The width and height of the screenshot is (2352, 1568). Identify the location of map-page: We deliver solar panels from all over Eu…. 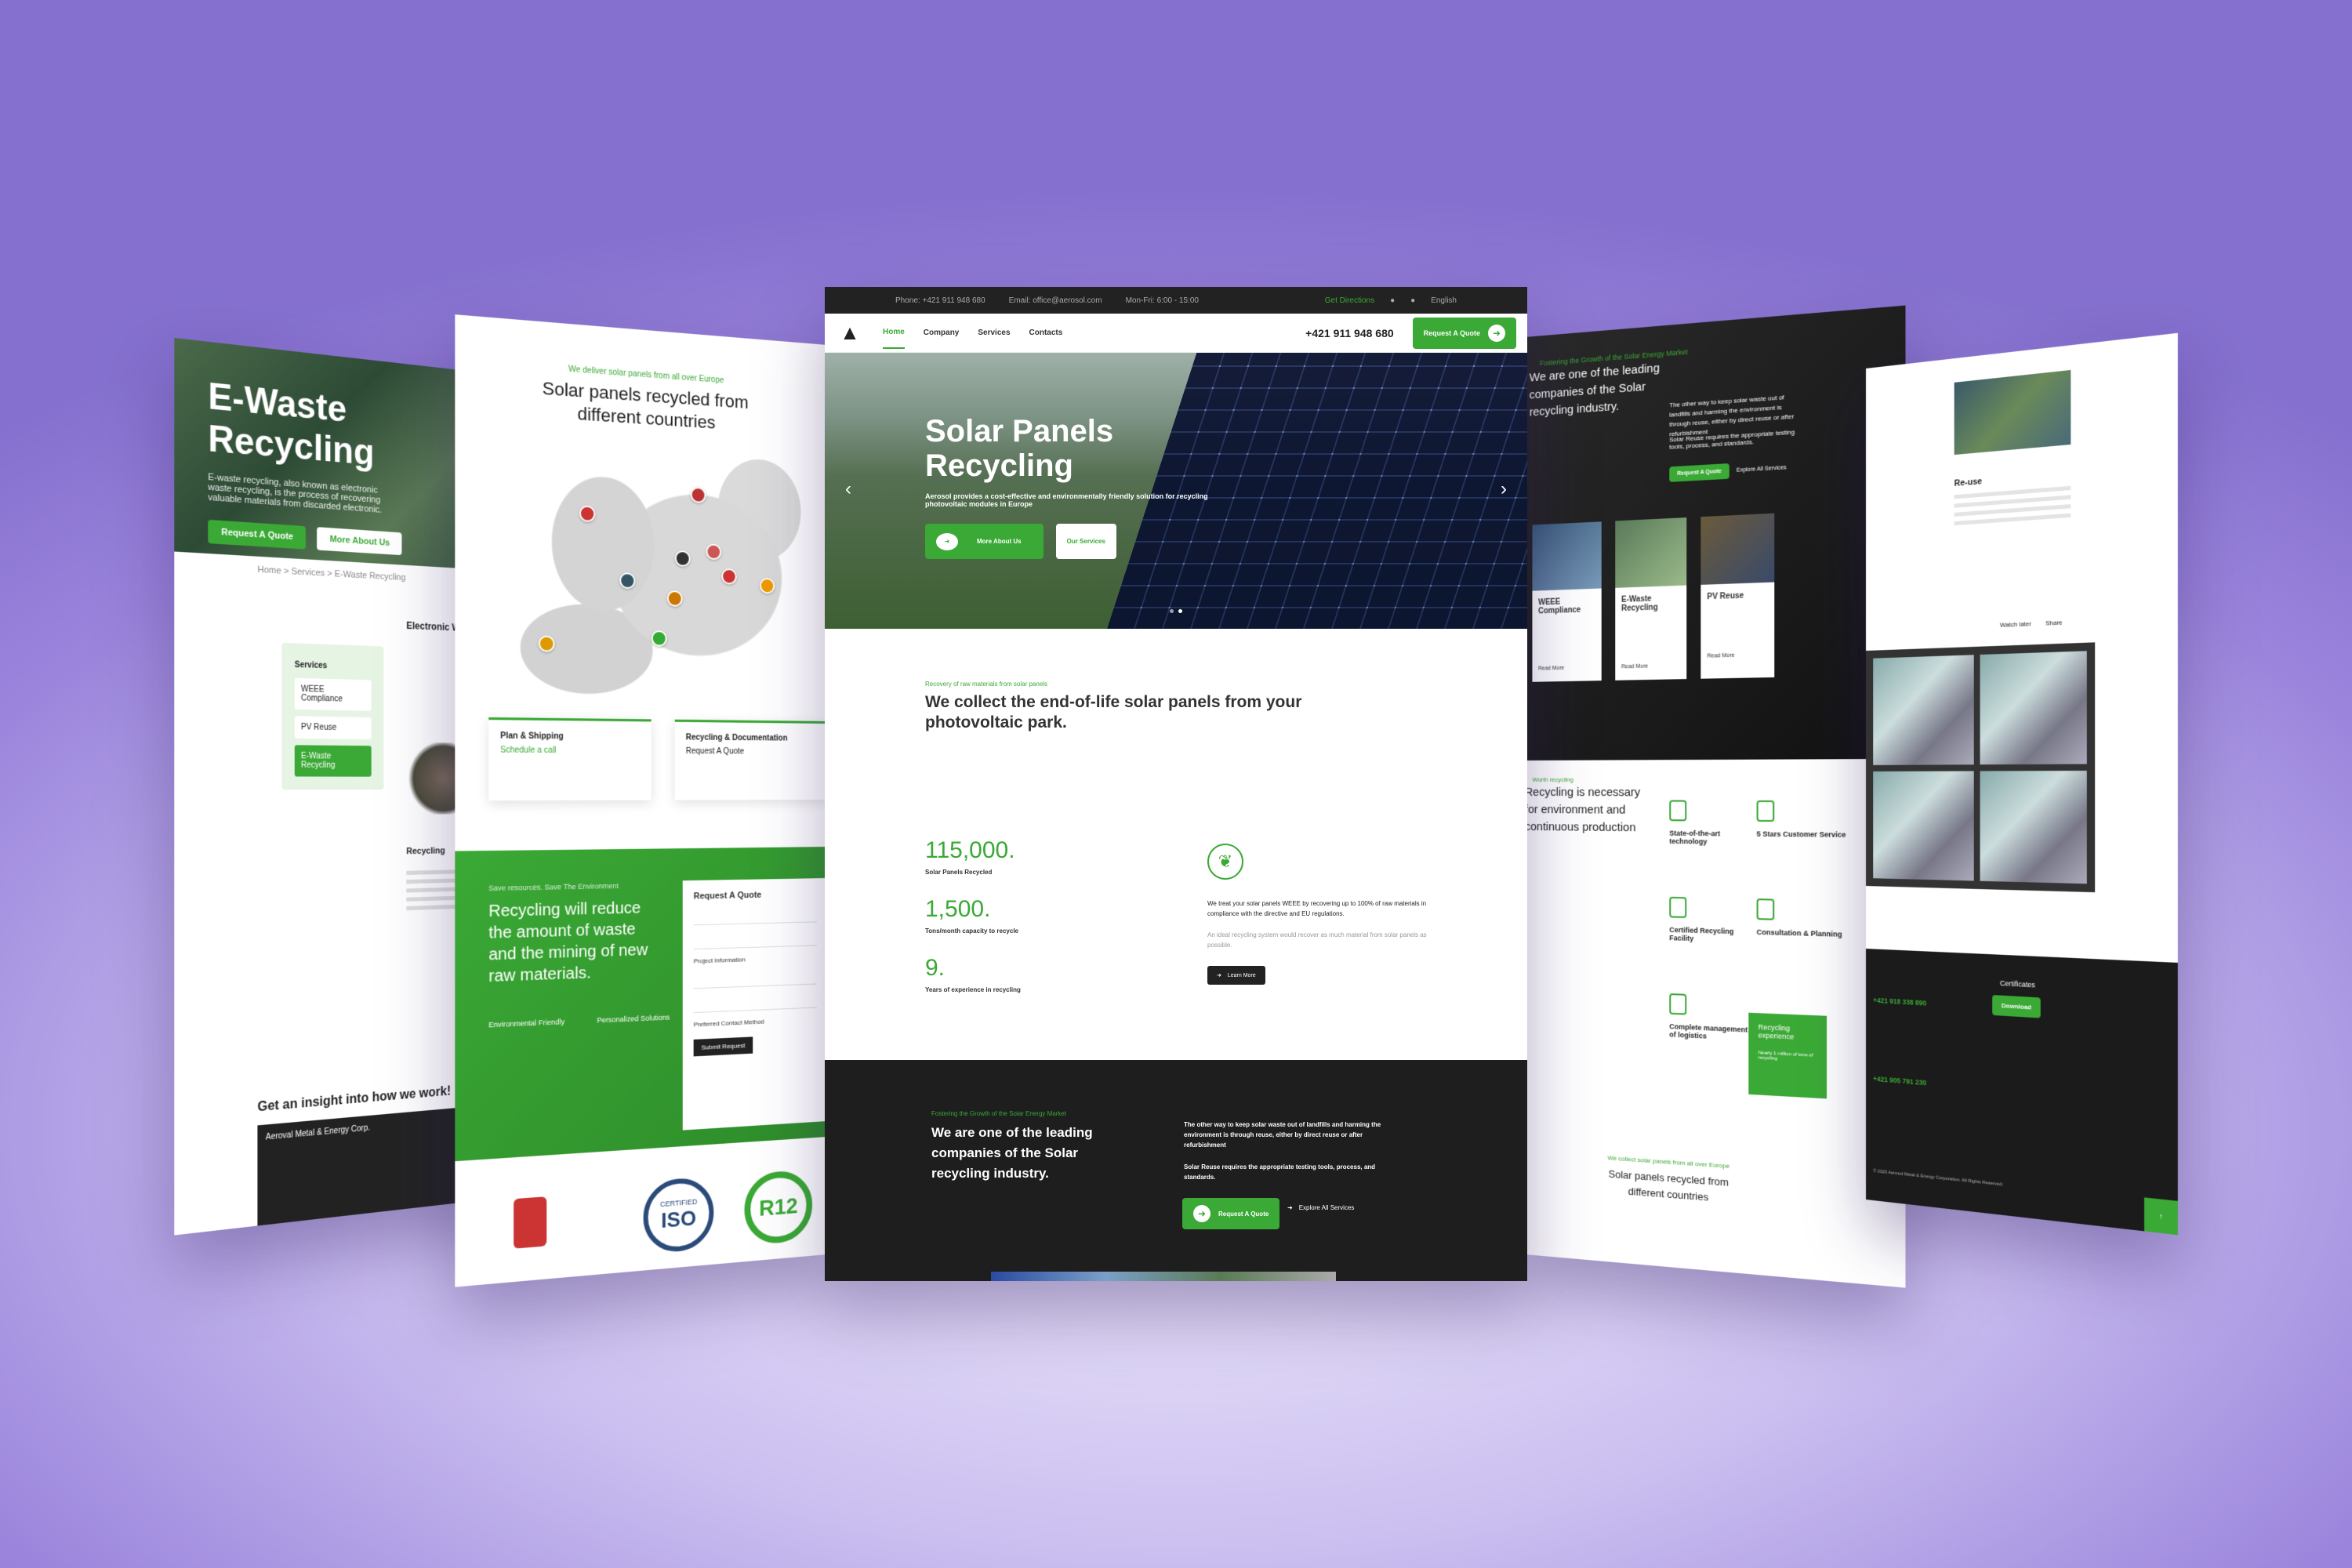
(641, 800).